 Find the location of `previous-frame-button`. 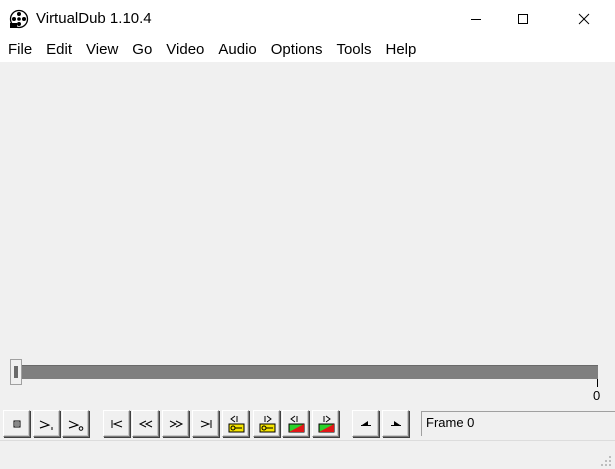

previous-frame-button is located at coordinates (145, 423).